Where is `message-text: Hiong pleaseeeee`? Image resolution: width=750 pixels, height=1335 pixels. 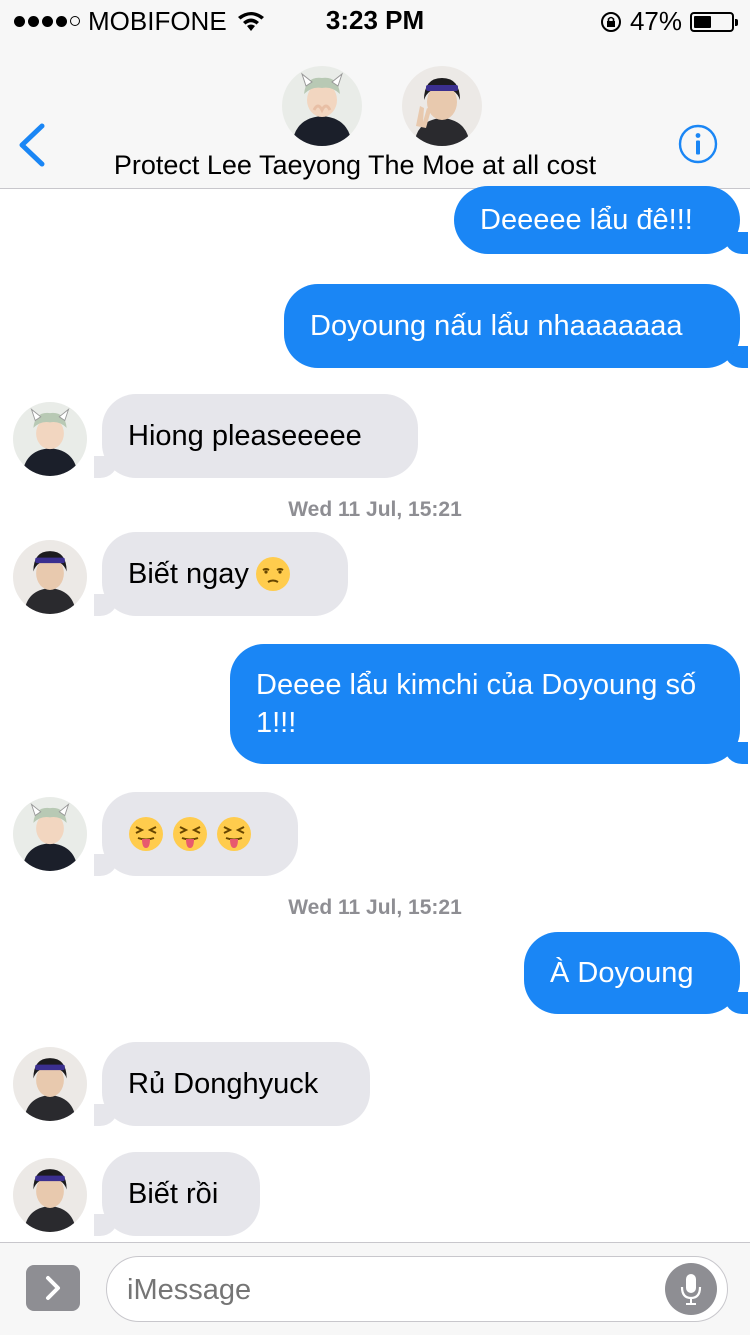
message-text: Hiong pleaseeeee is located at coordinates (245, 436).